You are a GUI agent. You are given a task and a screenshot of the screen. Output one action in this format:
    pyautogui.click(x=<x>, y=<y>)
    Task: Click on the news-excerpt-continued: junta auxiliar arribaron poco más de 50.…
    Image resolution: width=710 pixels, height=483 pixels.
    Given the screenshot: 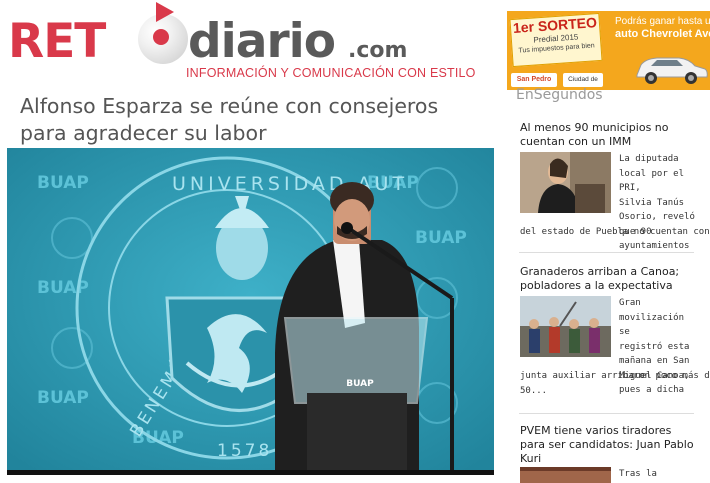 What is the action you would take?
    pyautogui.click(x=615, y=383)
    